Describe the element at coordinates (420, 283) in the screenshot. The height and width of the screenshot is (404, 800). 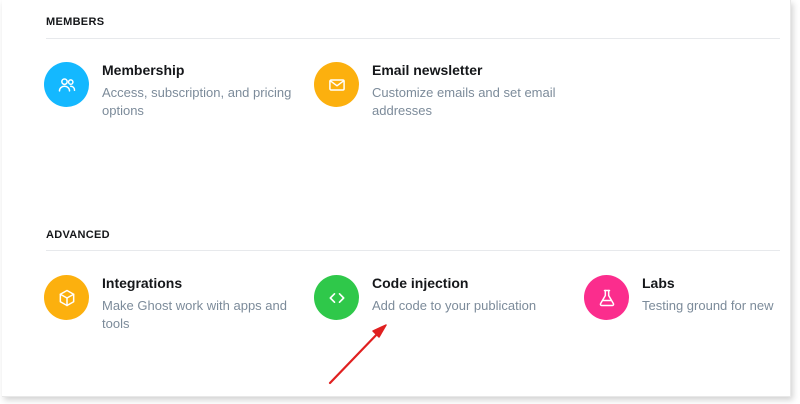
I see `code-injection-title: Code injection` at that location.